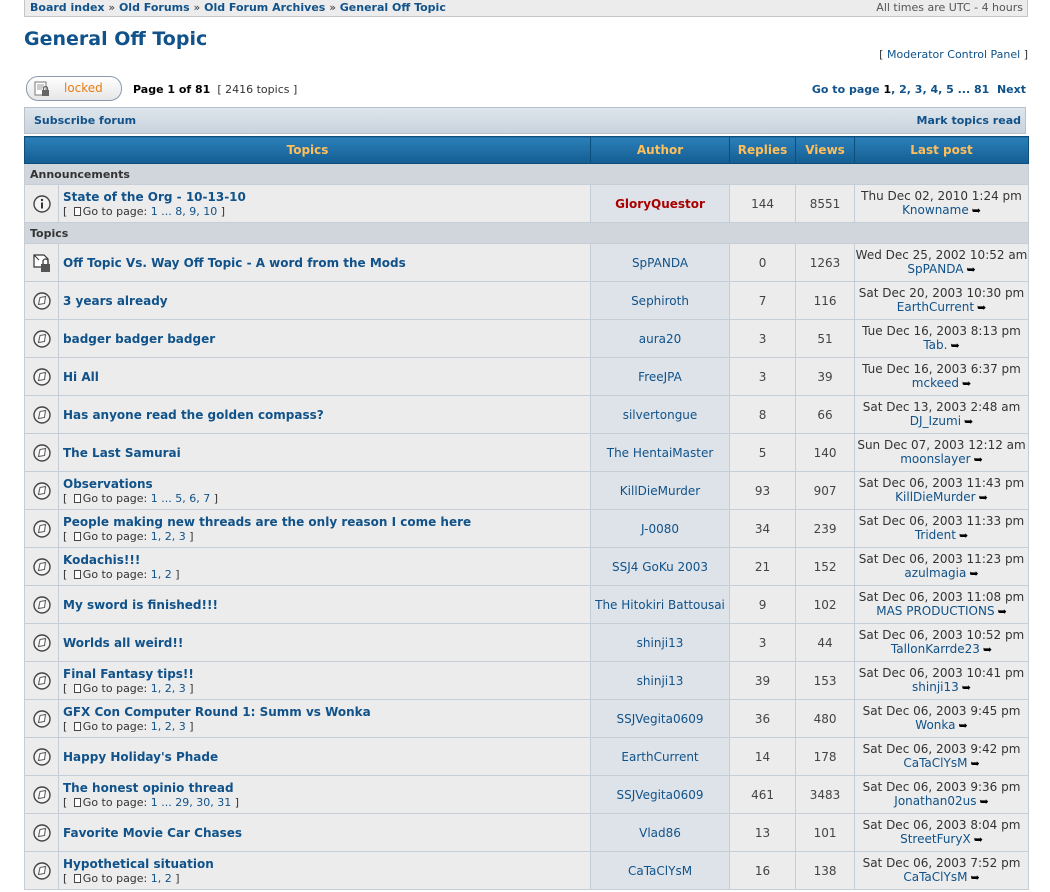  I want to click on author-link: silvertongue, so click(660, 415).